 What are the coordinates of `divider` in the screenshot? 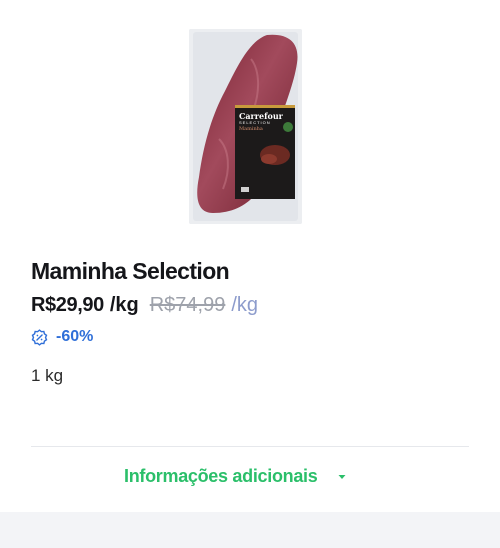 It's located at (250, 446).